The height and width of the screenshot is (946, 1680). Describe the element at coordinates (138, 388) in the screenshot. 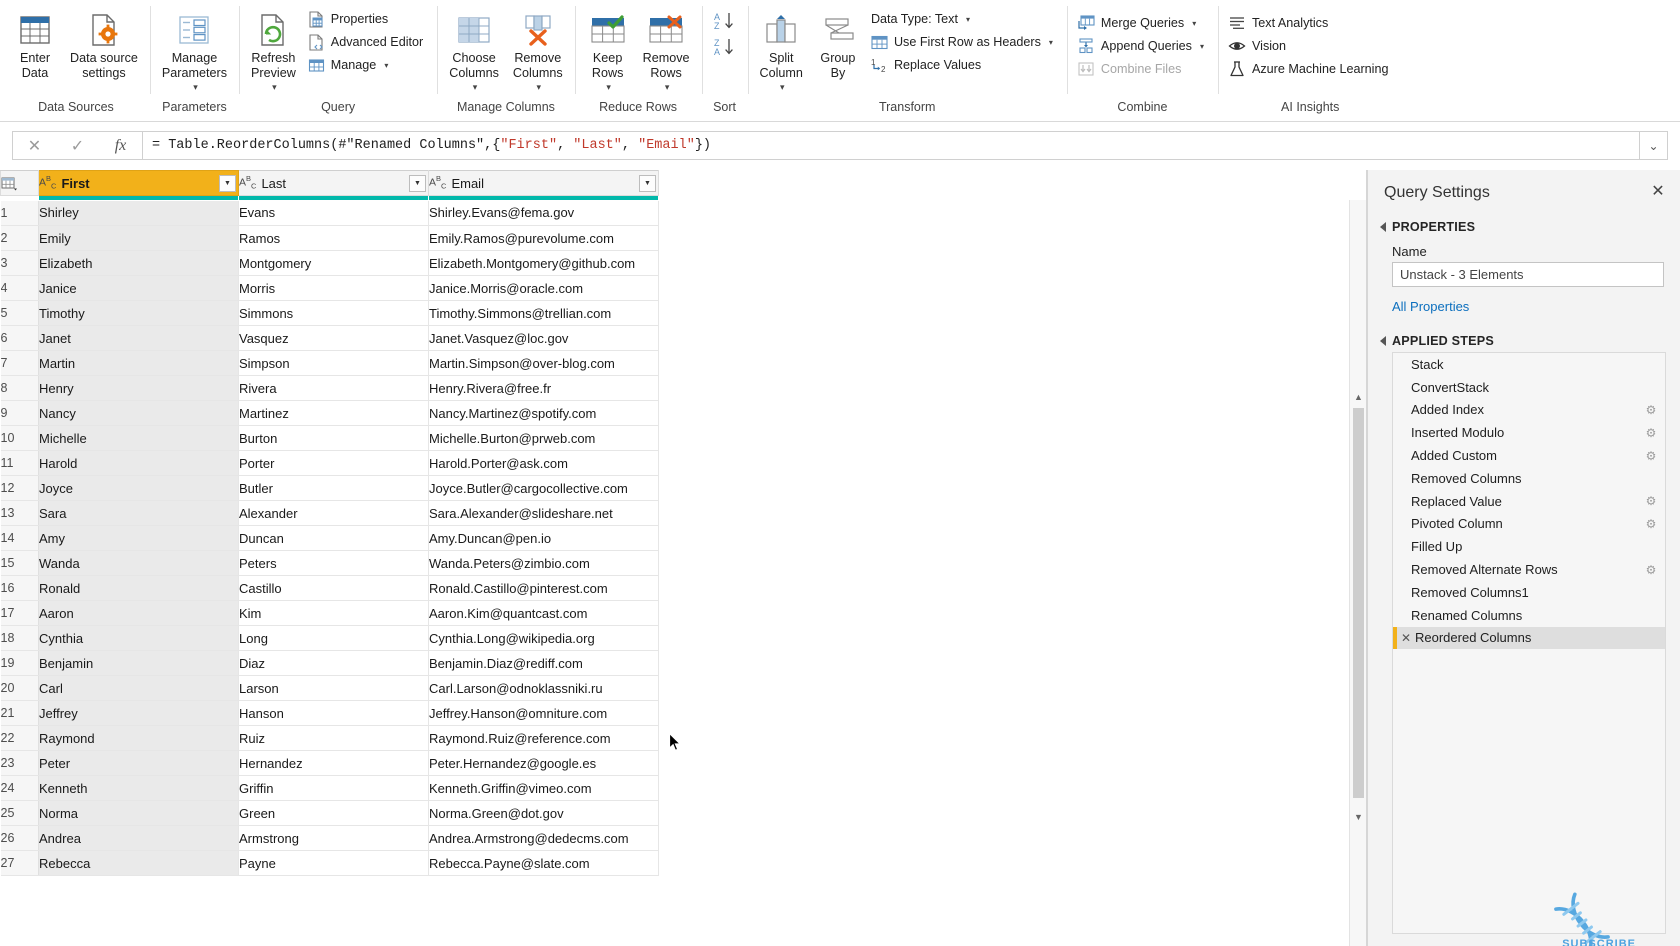

I see `cell-first: Henry` at that location.